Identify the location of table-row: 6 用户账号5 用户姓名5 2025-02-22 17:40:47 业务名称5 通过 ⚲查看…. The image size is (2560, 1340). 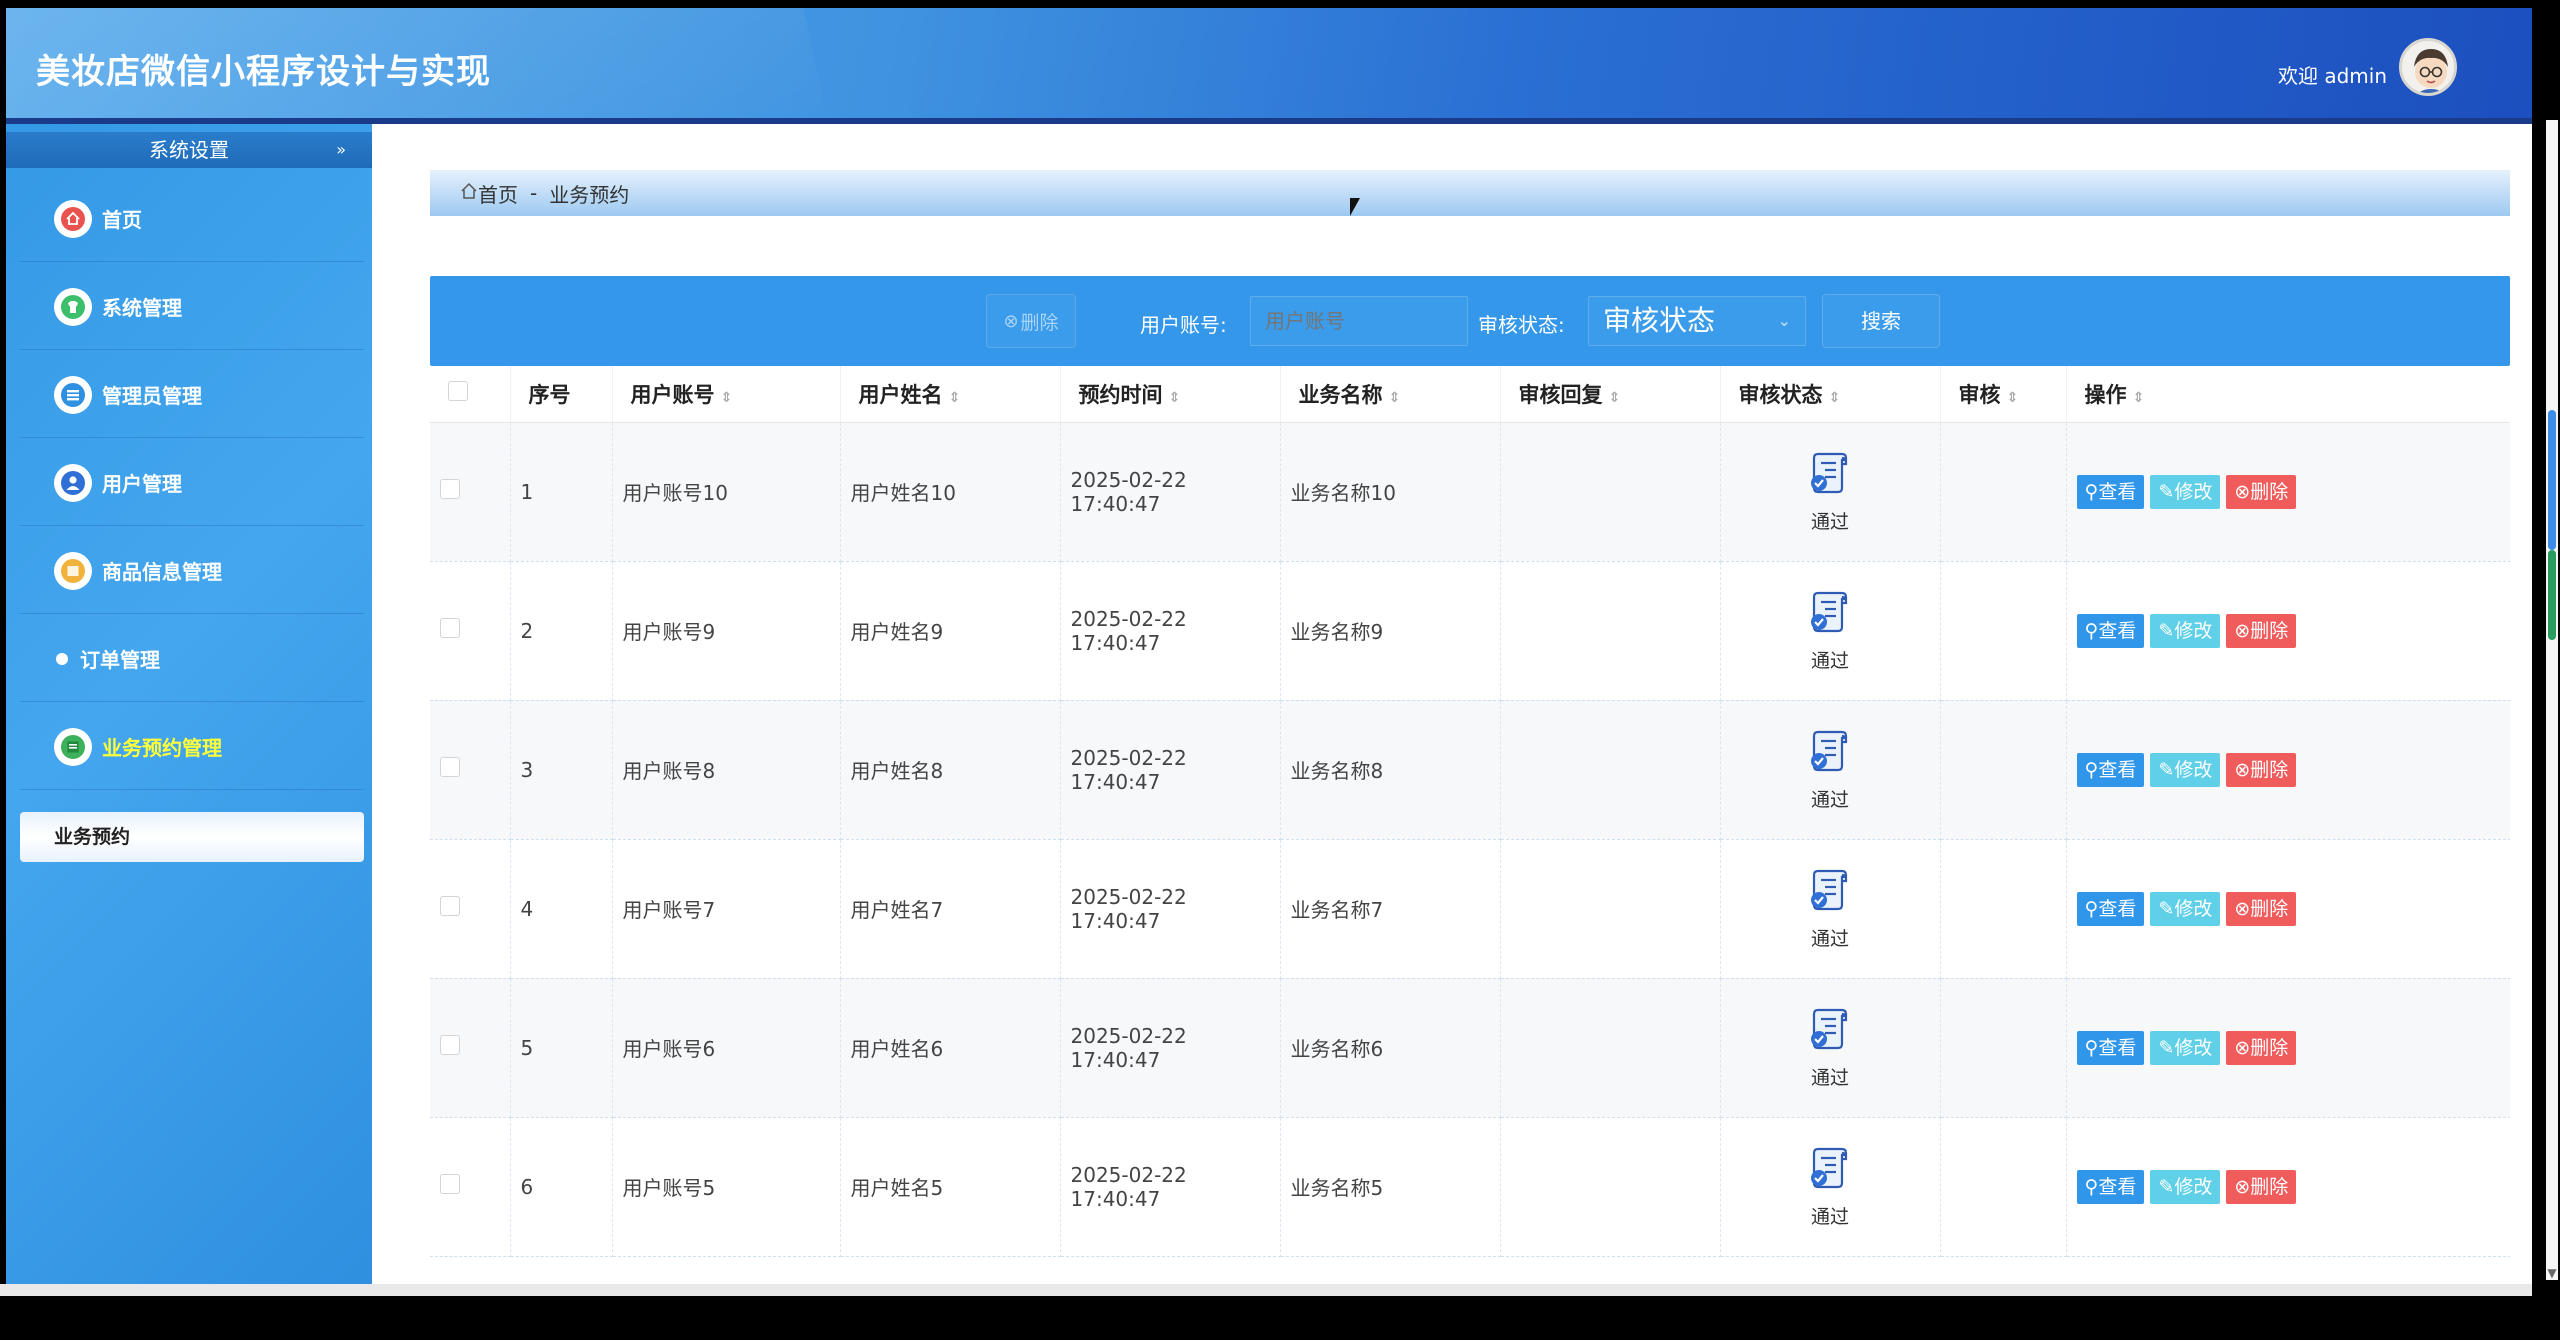
(1470, 1187).